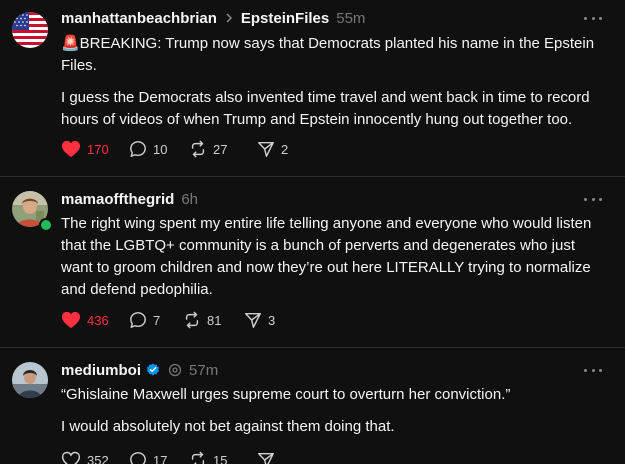 This screenshot has height=464, width=625. Describe the element at coordinates (98, 320) in the screenshot. I see `like-count: 436` at that location.